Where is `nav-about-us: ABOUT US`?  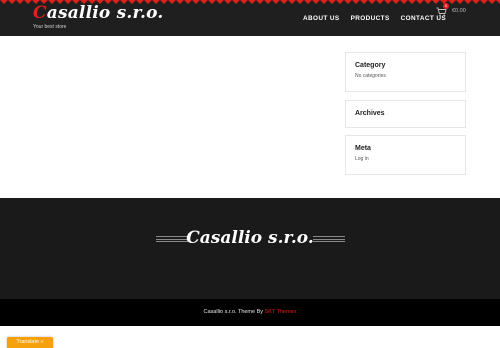 nav-about-us: ABOUT US is located at coordinates (321, 18).